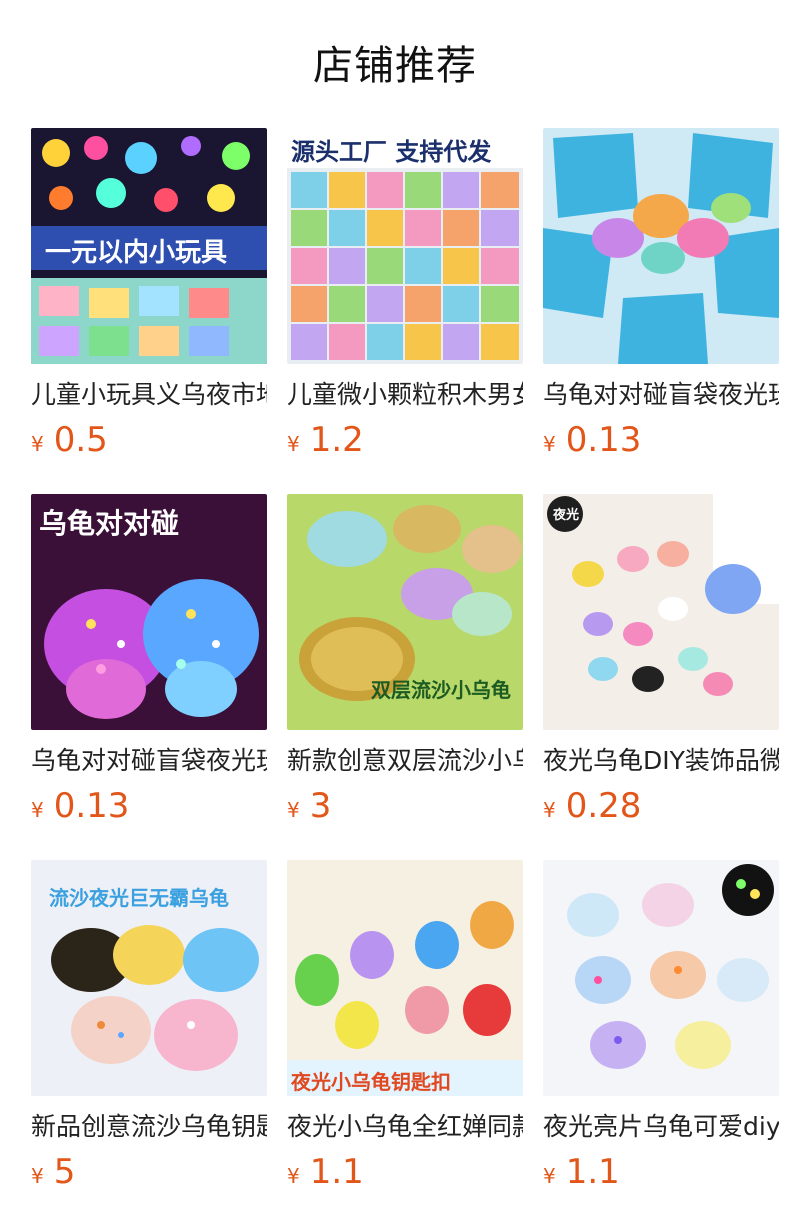 The width and height of the screenshot is (790, 1232). What do you see at coordinates (371, 1082) in the screenshot?
I see `image-overlay-text: 夜光小乌龟钥匙扣` at bounding box center [371, 1082].